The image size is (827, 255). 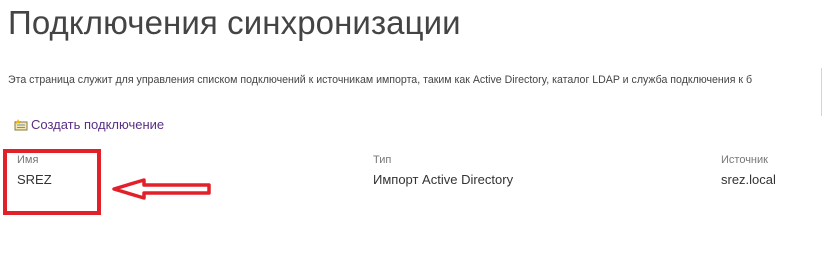 I want to click on connection-source-cell: srez.local, so click(x=748, y=179).